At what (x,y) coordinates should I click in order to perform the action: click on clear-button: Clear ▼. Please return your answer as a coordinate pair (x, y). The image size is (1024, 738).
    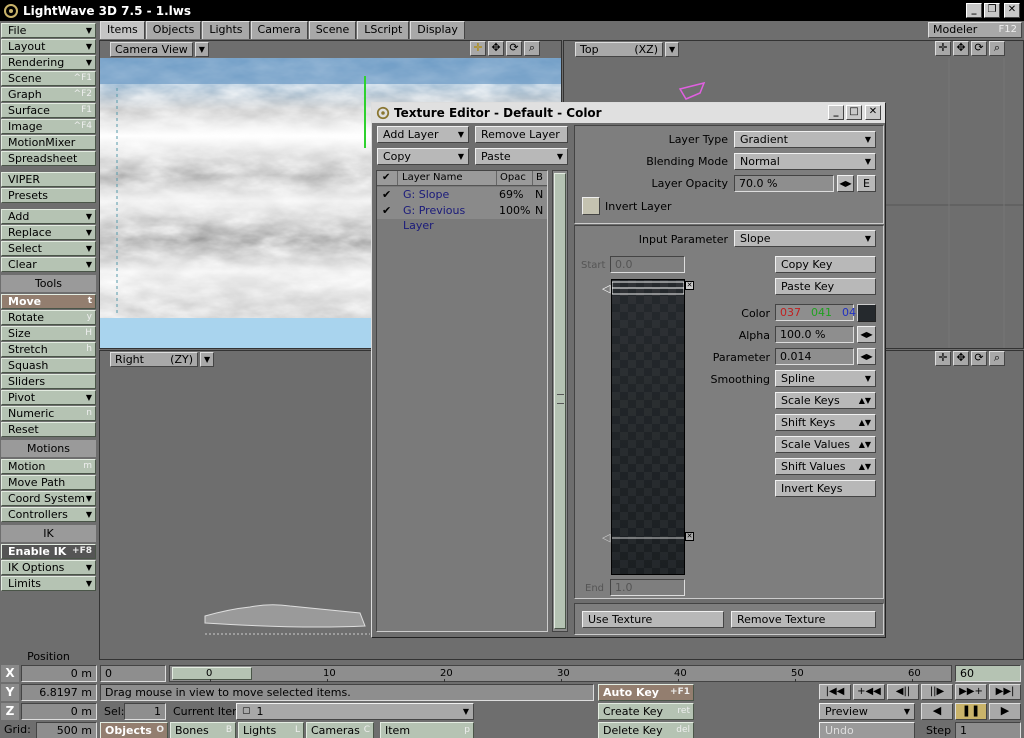
    Looking at the image, I should click on (48, 264).